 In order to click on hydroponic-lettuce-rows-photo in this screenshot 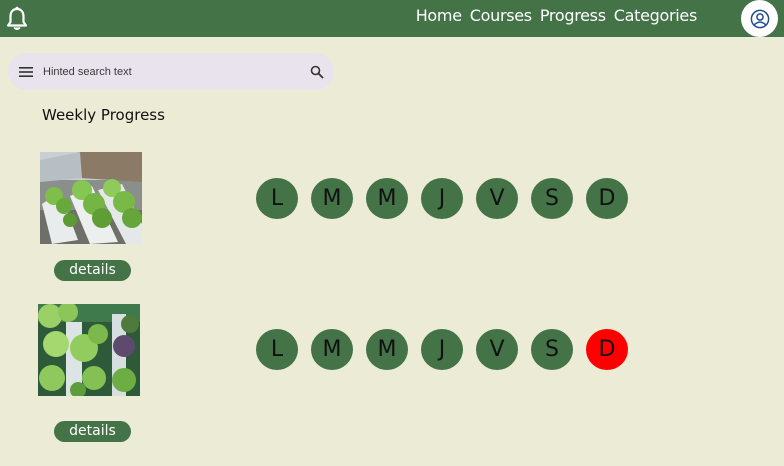, I will do `click(91, 198)`.